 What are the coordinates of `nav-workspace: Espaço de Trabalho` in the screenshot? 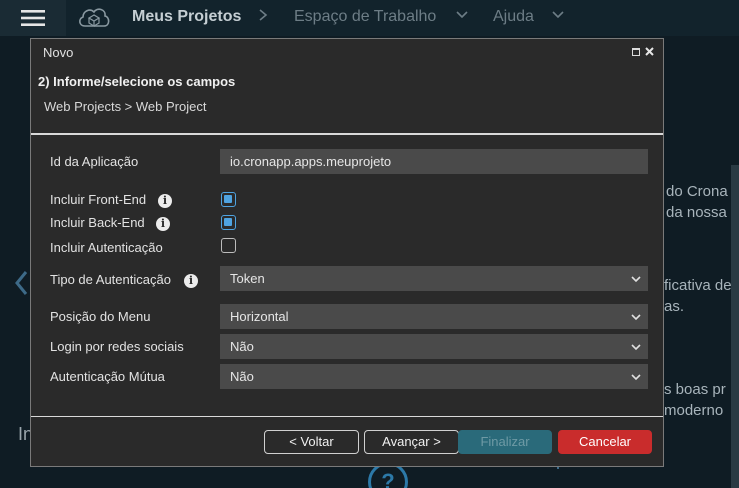 It's located at (365, 17).